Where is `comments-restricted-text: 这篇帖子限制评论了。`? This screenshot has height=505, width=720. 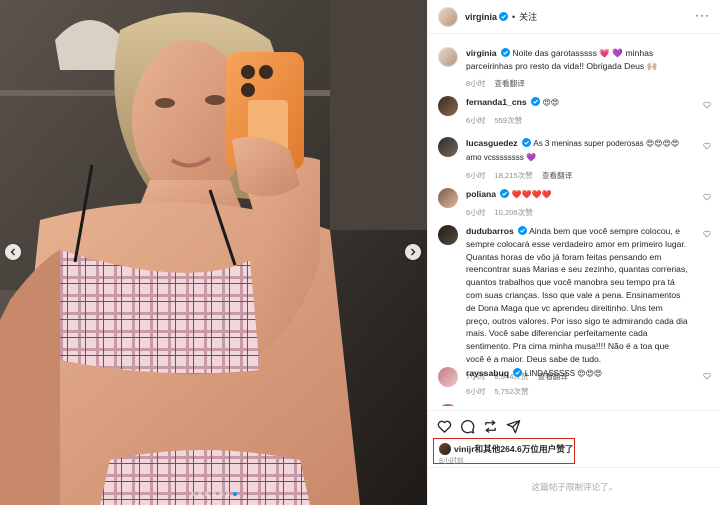
comments-restricted-text: 这篇帖子限制评论了。 is located at coordinates (574, 486).